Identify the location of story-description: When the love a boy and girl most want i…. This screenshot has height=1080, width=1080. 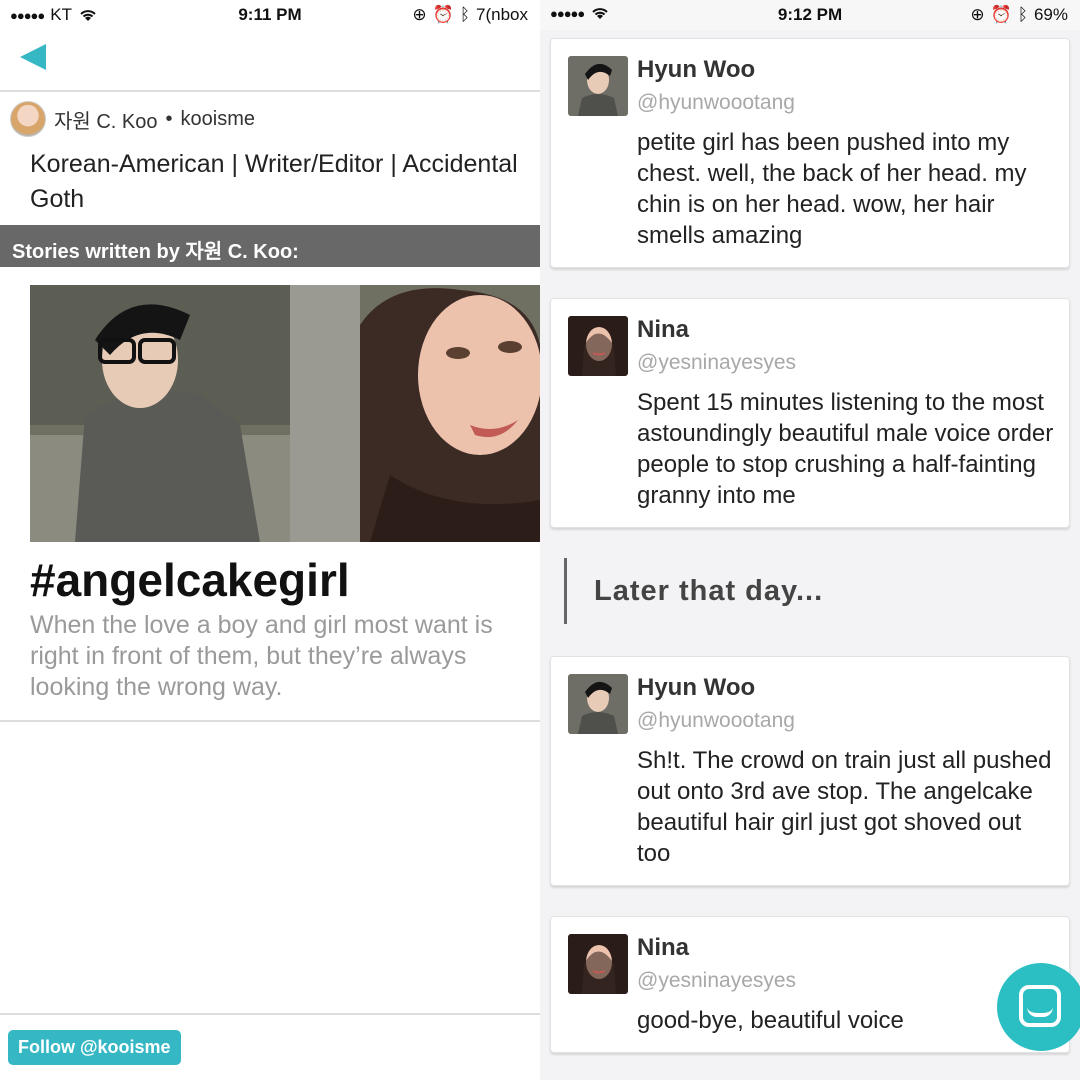
(261, 656).